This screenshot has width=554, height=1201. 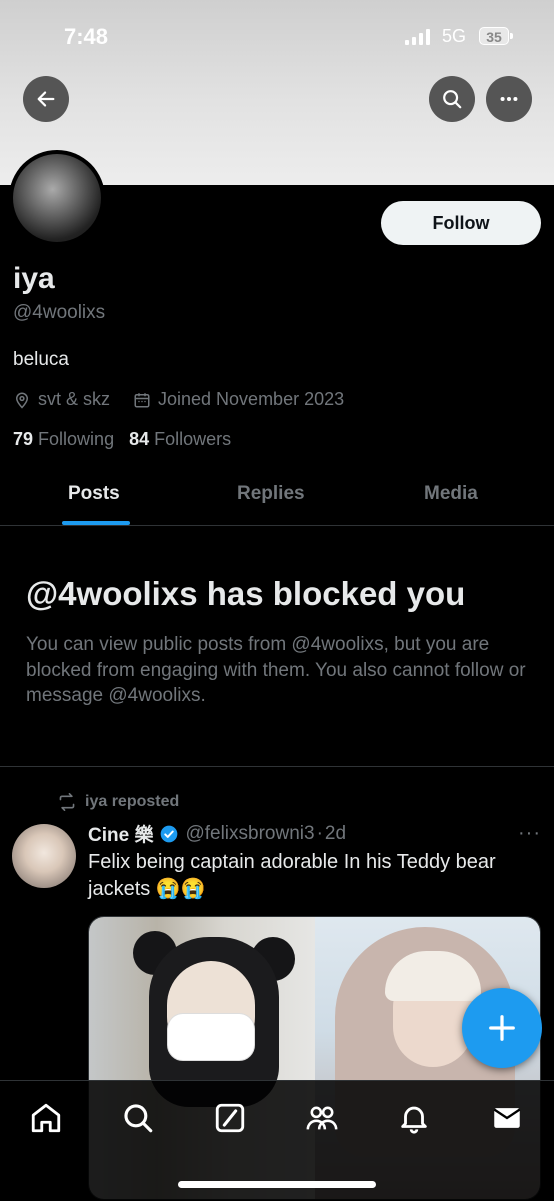 What do you see at coordinates (230, 1118) in the screenshot?
I see `grok-icon` at bounding box center [230, 1118].